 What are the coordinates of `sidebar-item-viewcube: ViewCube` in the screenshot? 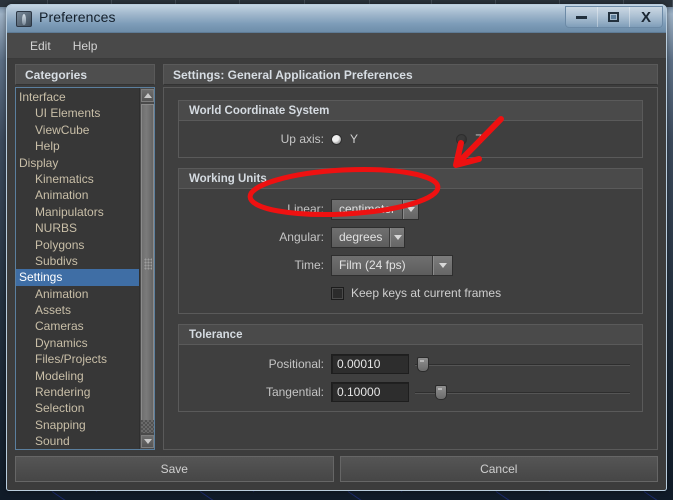 It's located at (77, 130).